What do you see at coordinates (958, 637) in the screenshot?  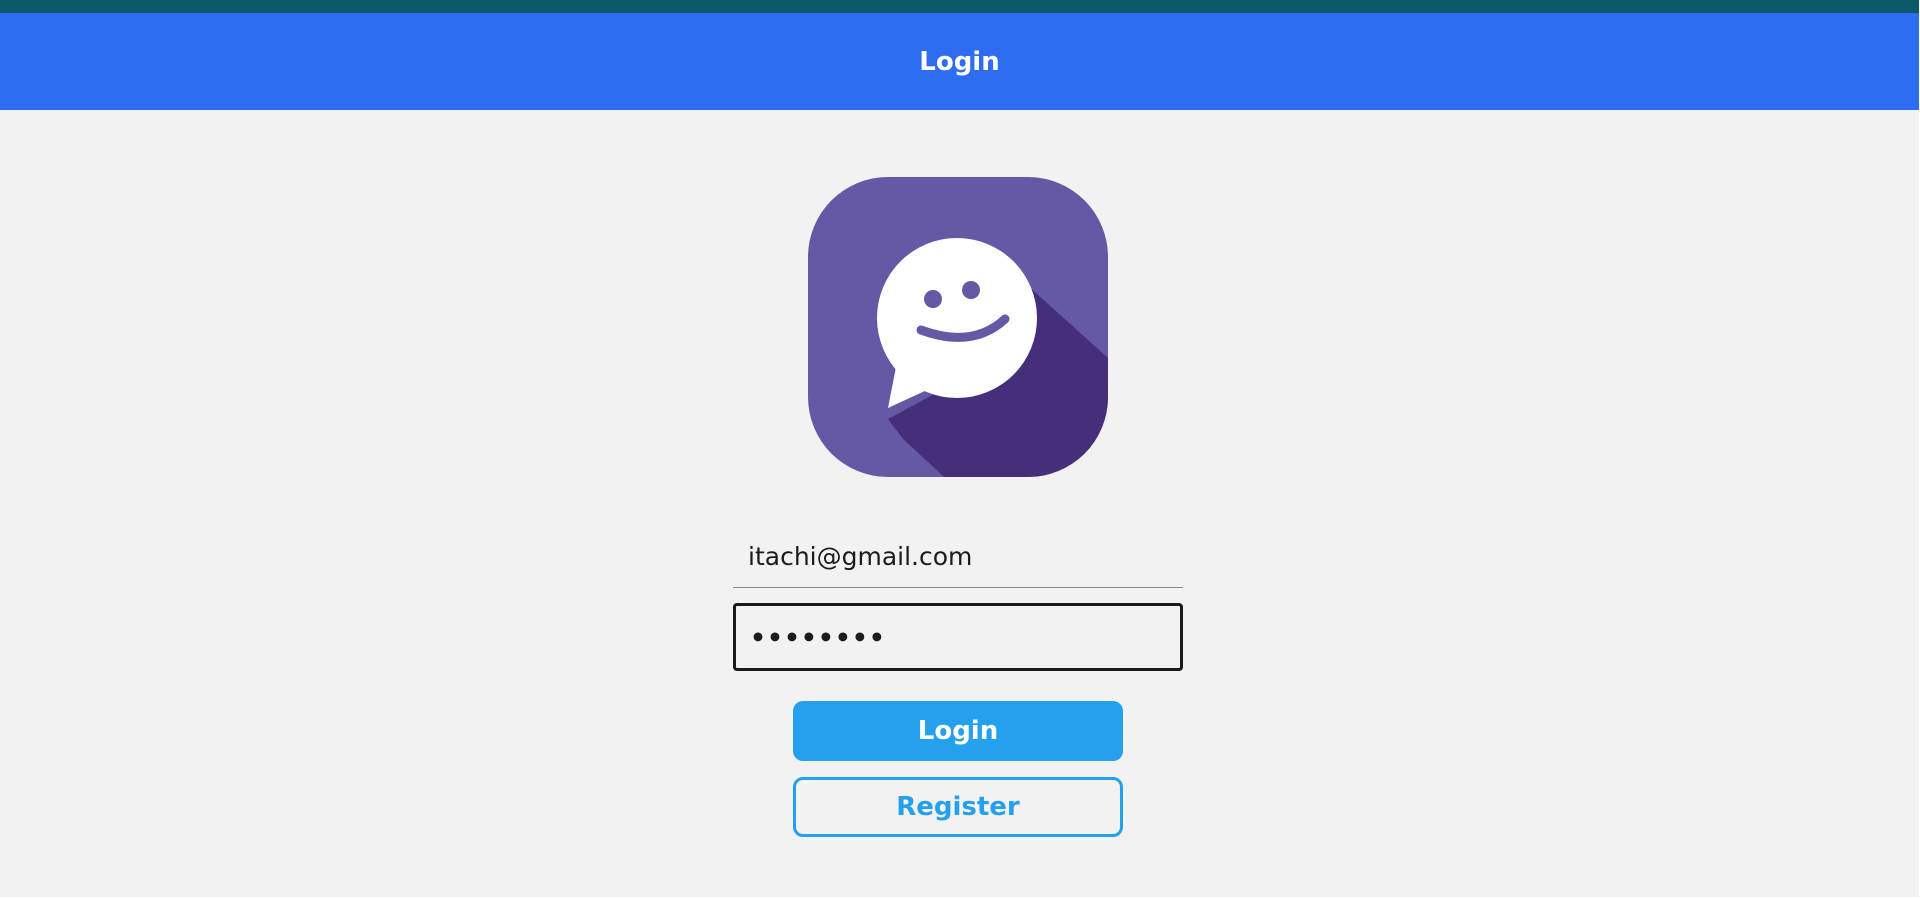 I see `password-field: ••••••••` at bounding box center [958, 637].